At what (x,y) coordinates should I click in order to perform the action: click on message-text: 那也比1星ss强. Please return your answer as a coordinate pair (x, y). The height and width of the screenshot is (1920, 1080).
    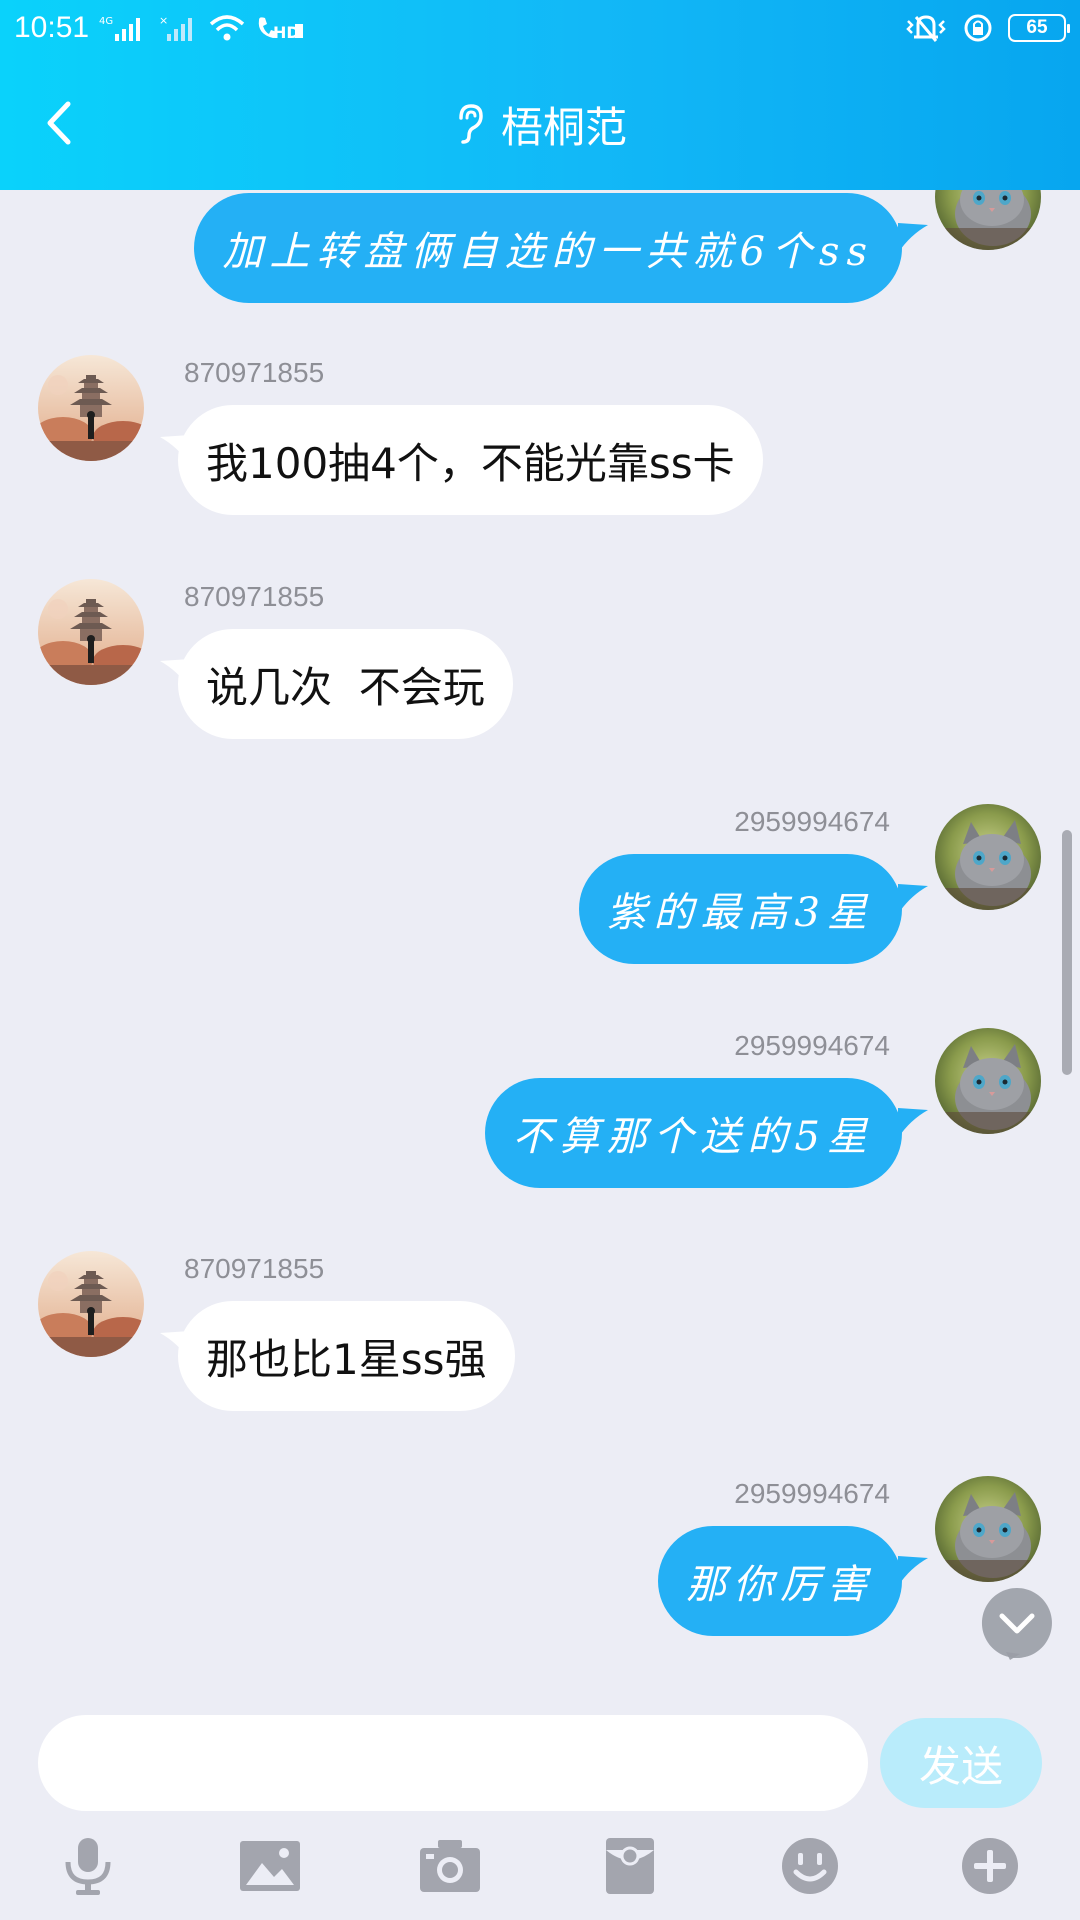
    Looking at the image, I should click on (346, 1359).